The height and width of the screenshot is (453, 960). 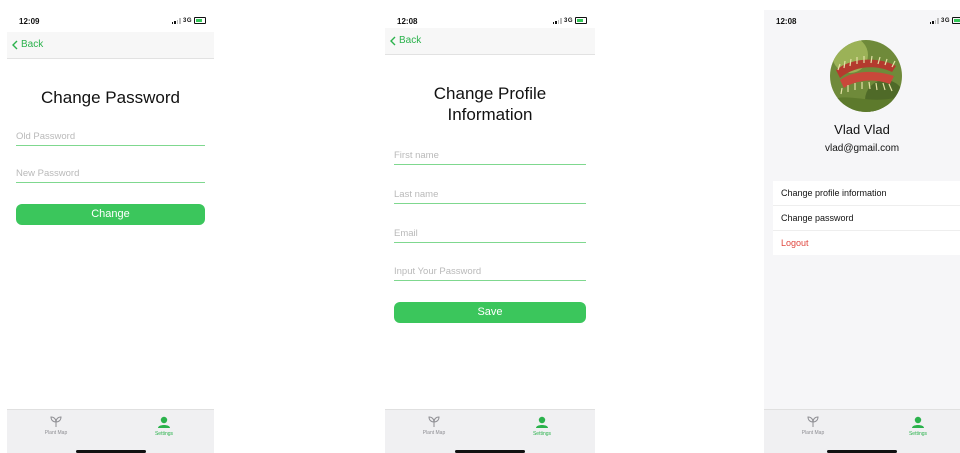 I want to click on profile-name: Vlad Vlad, so click(x=862, y=129).